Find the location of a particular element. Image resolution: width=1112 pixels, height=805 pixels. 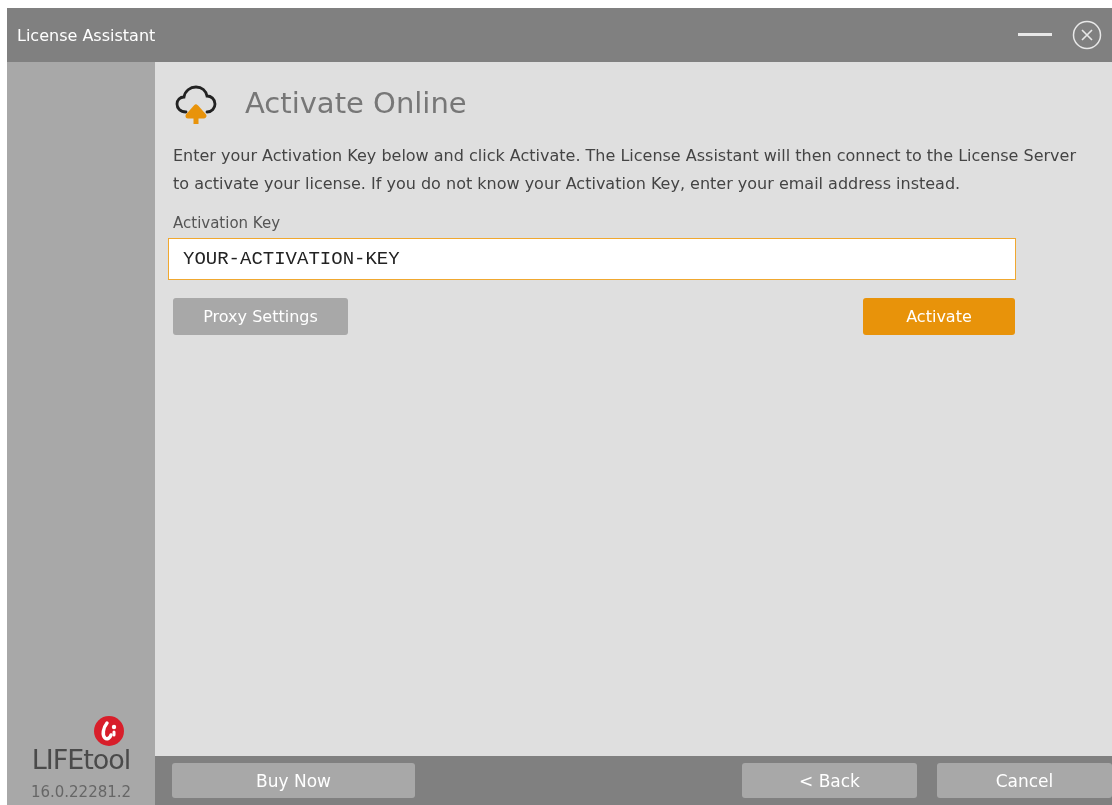

description-text: Enter your Activation Key below and click Activate. The License Assistant will then connect to the License Server to activate your license. If you do not know your Activation Key, enter your email address instead. is located at coordinates (625, 170).